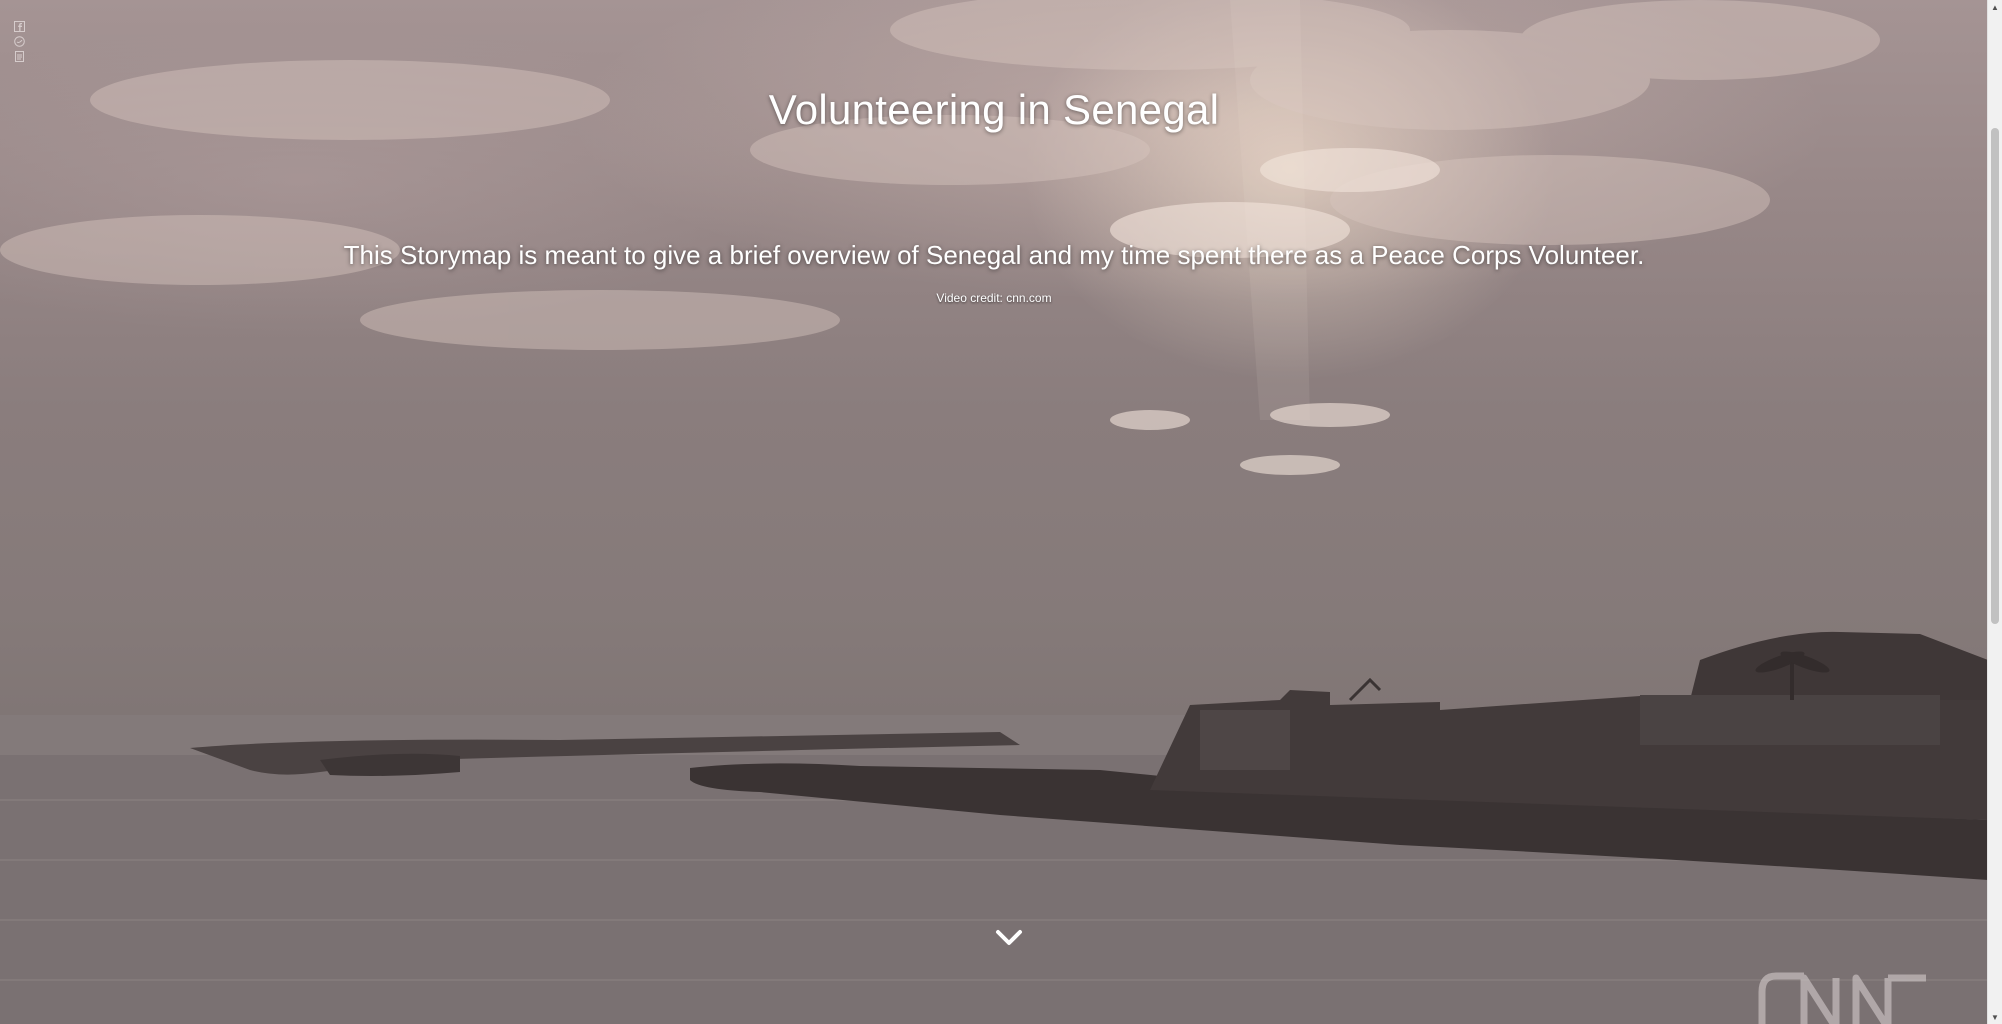  I want to click on cnn-watermark, so click(1844, 996).